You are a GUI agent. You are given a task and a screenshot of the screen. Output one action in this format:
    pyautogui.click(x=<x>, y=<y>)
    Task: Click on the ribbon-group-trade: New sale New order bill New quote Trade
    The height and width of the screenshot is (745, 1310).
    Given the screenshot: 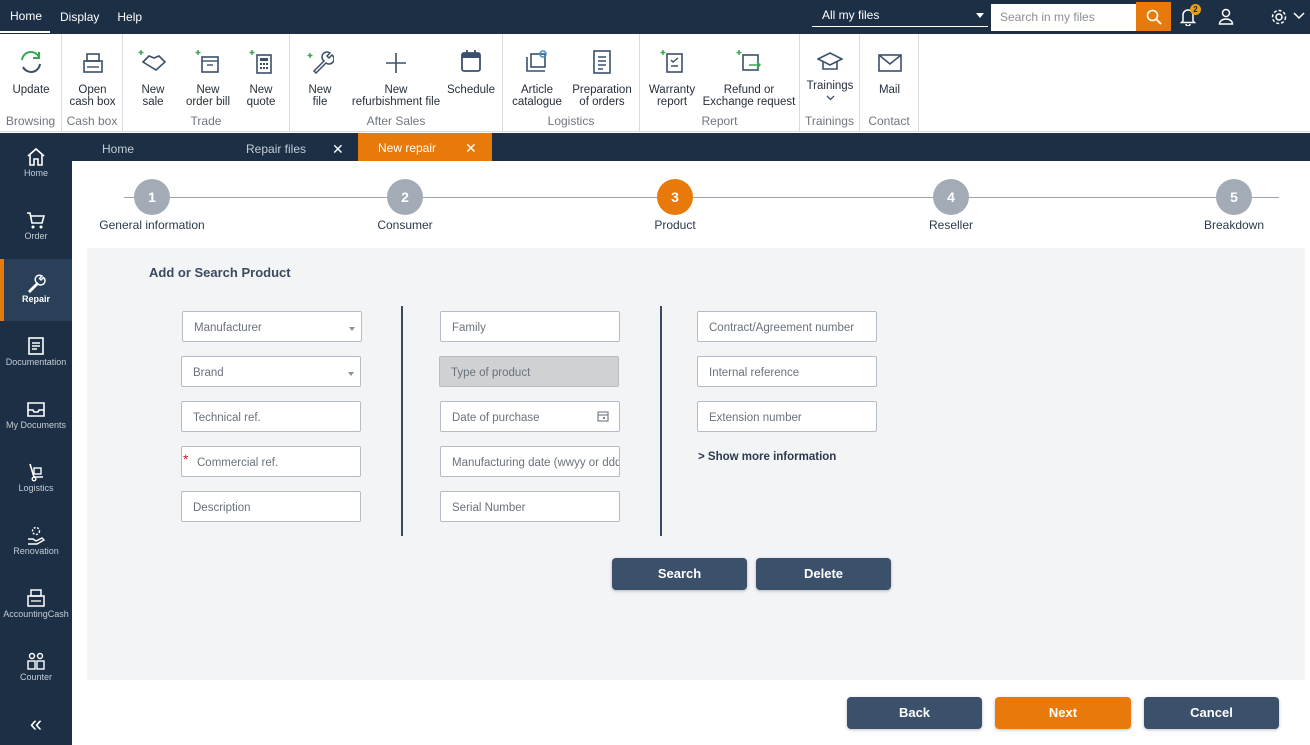 What is the action you would take?
    pyautogui.click(x=206, y=83)
    